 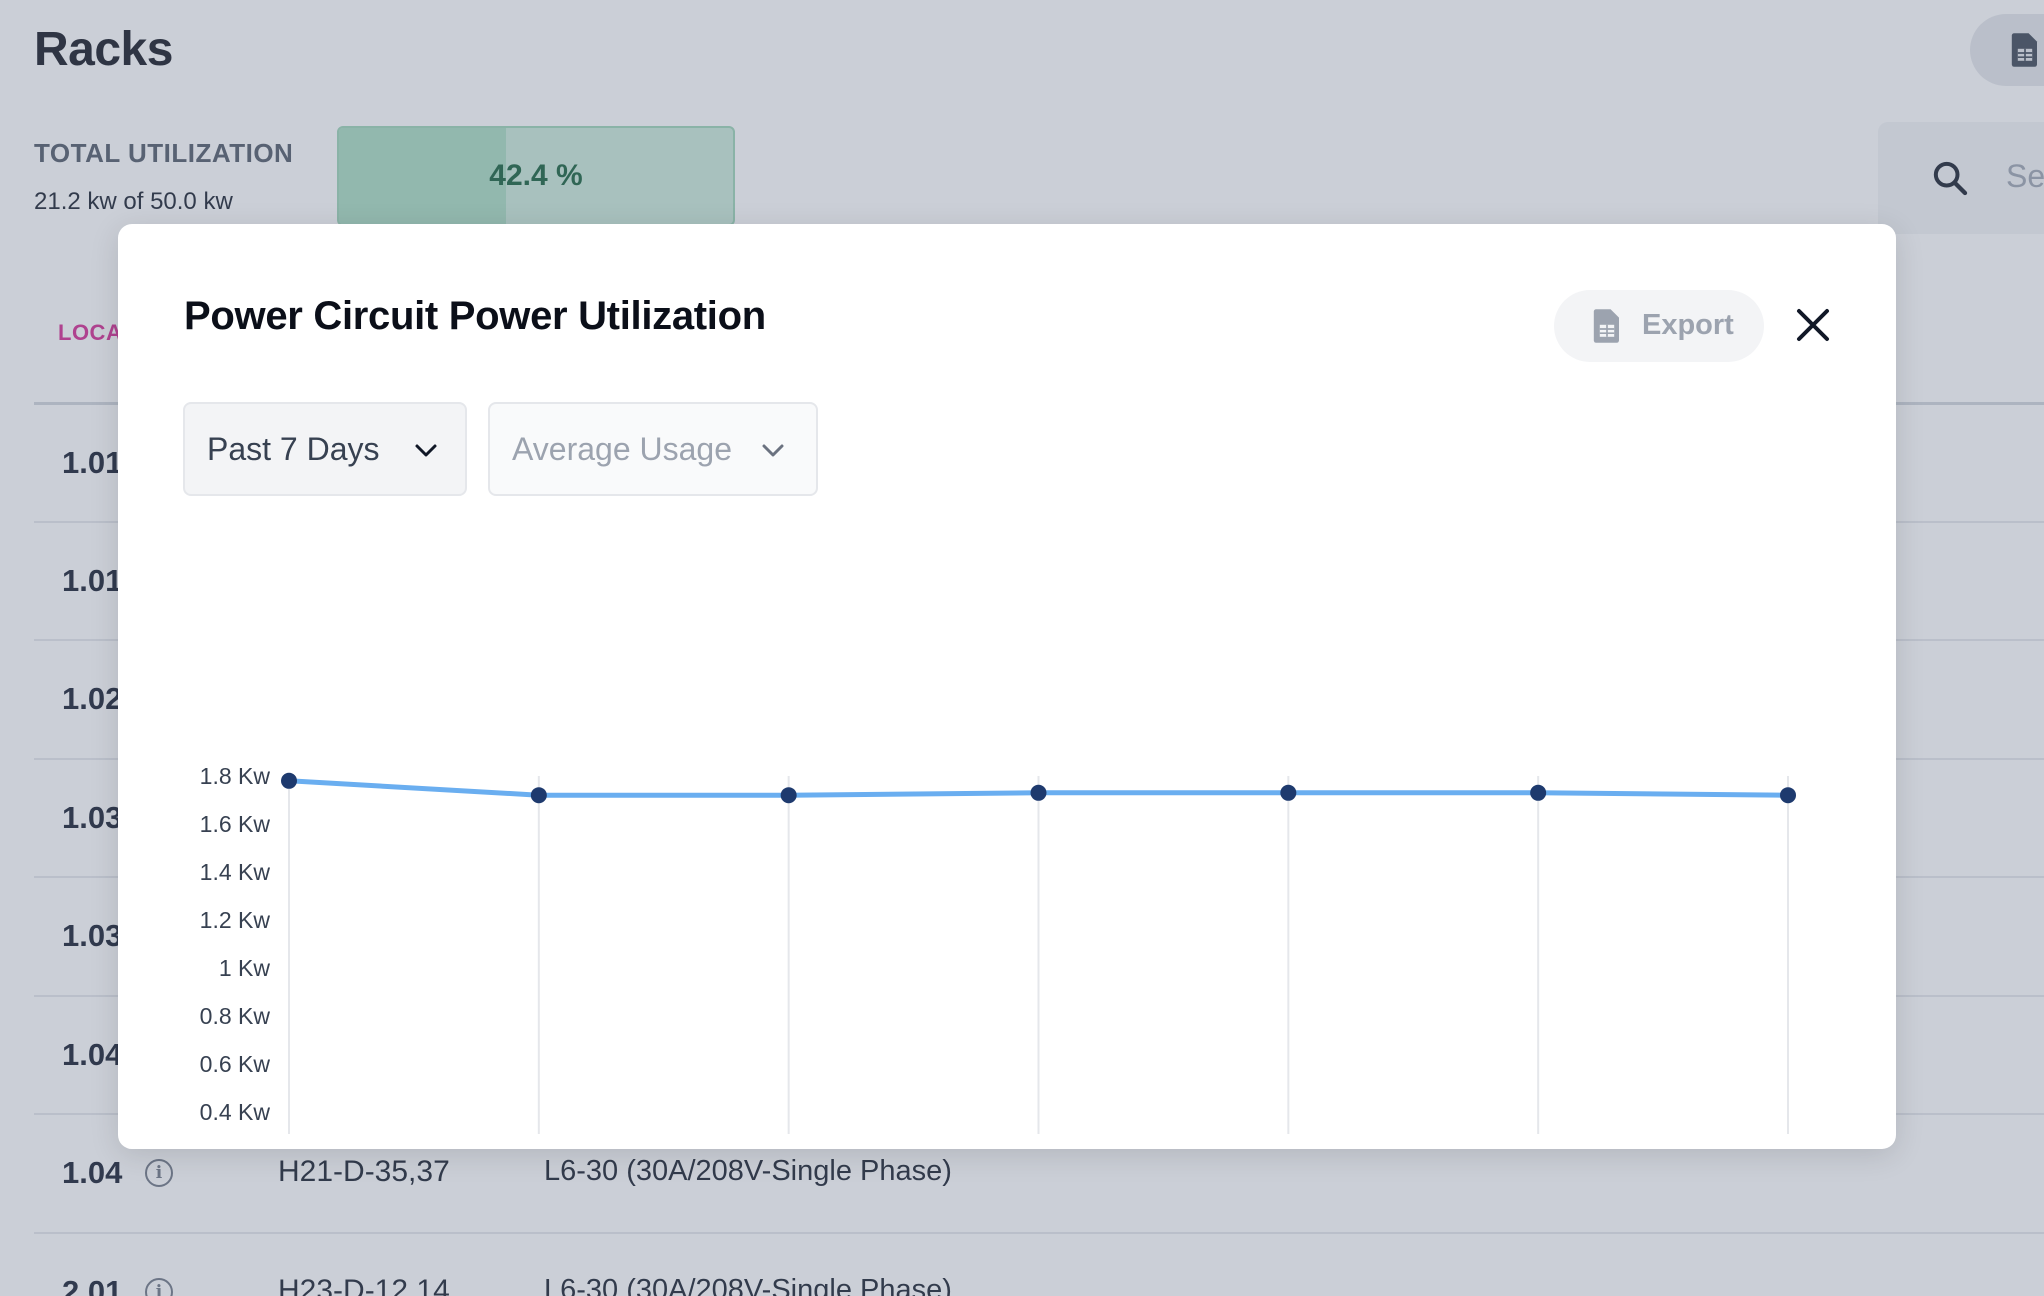 I want to click on close-button, so click(x=1813, y=325).